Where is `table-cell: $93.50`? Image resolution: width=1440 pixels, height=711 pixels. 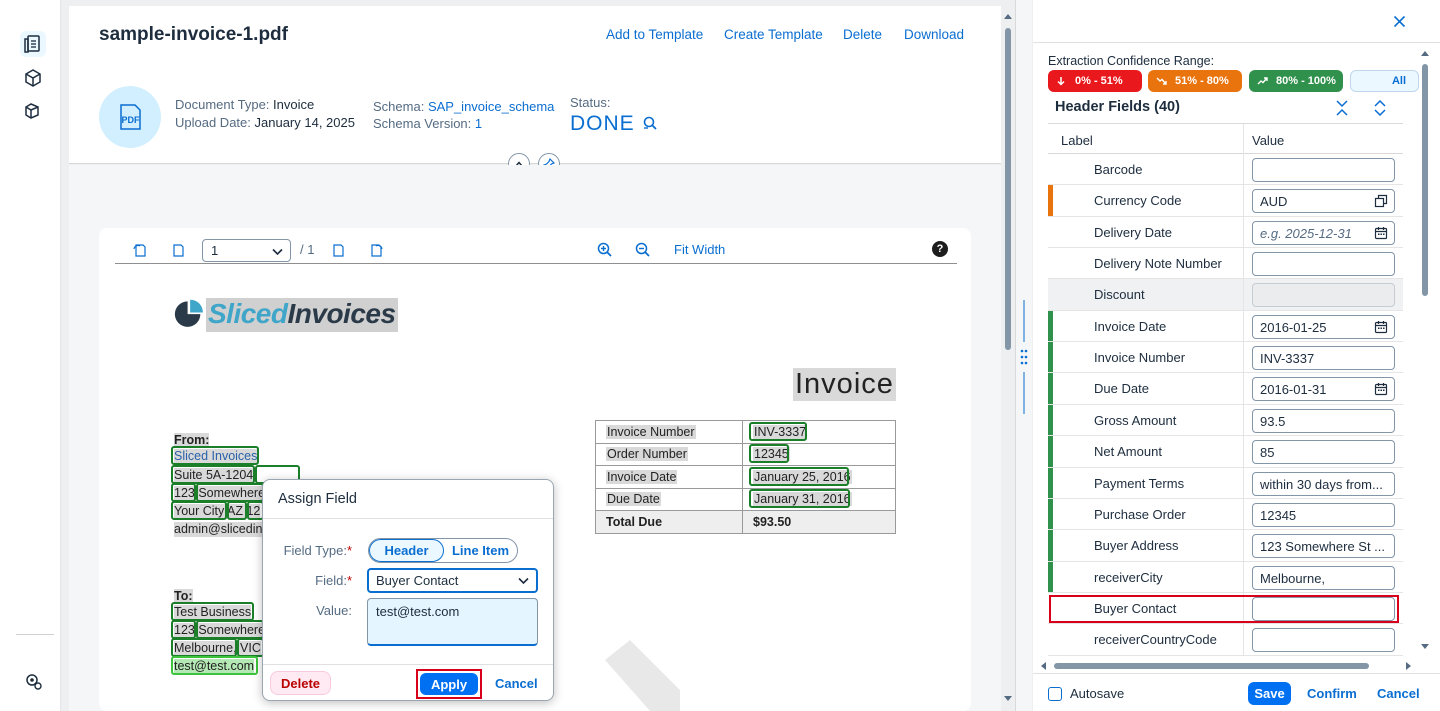 table-cell: $93.50 is located at coordinates (819, 522).